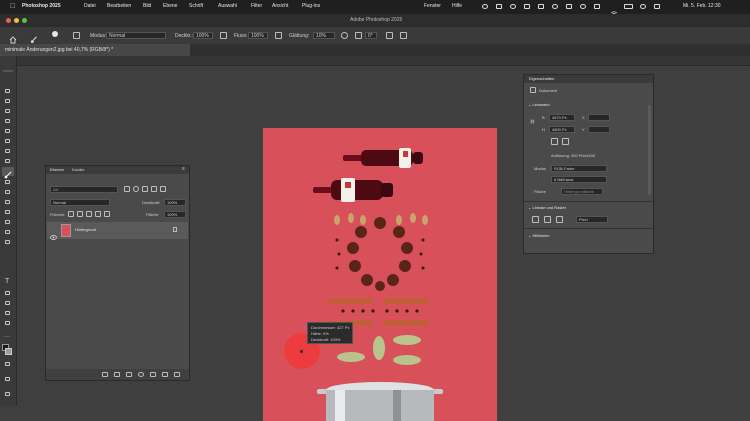 The image size is (750, 421). I want to click on brush-preset-picker, so click(55, 35).